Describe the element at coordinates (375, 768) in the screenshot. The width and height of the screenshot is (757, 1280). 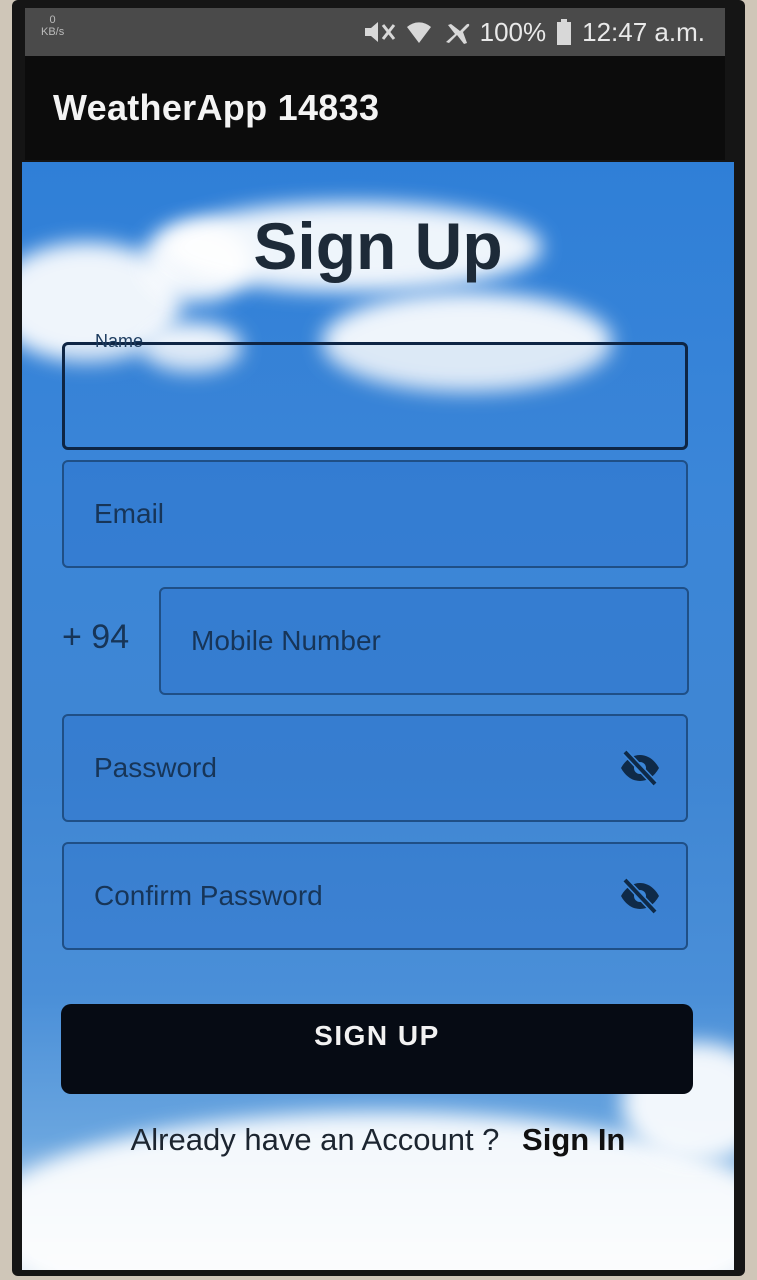
I see `password-field: Password` at that location.